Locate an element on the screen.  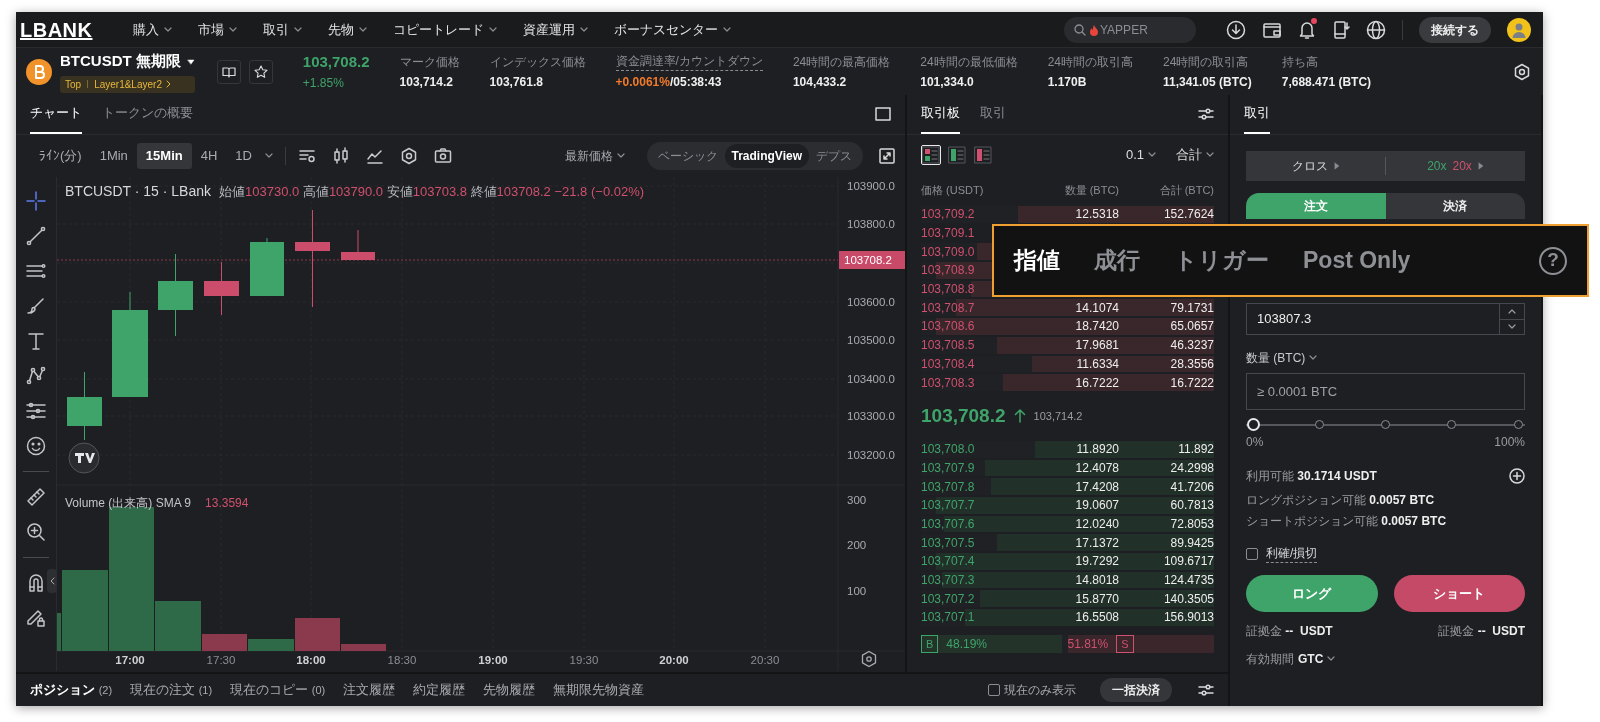
add-funds-icon is located at coordinates (1517, 476).